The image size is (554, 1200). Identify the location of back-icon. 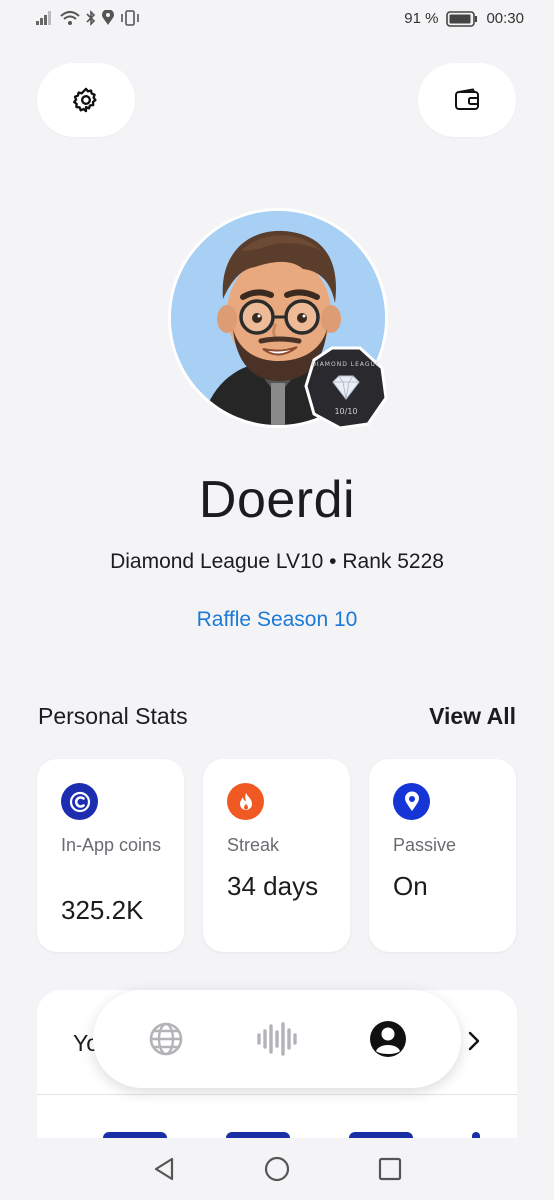
(164, 1169).